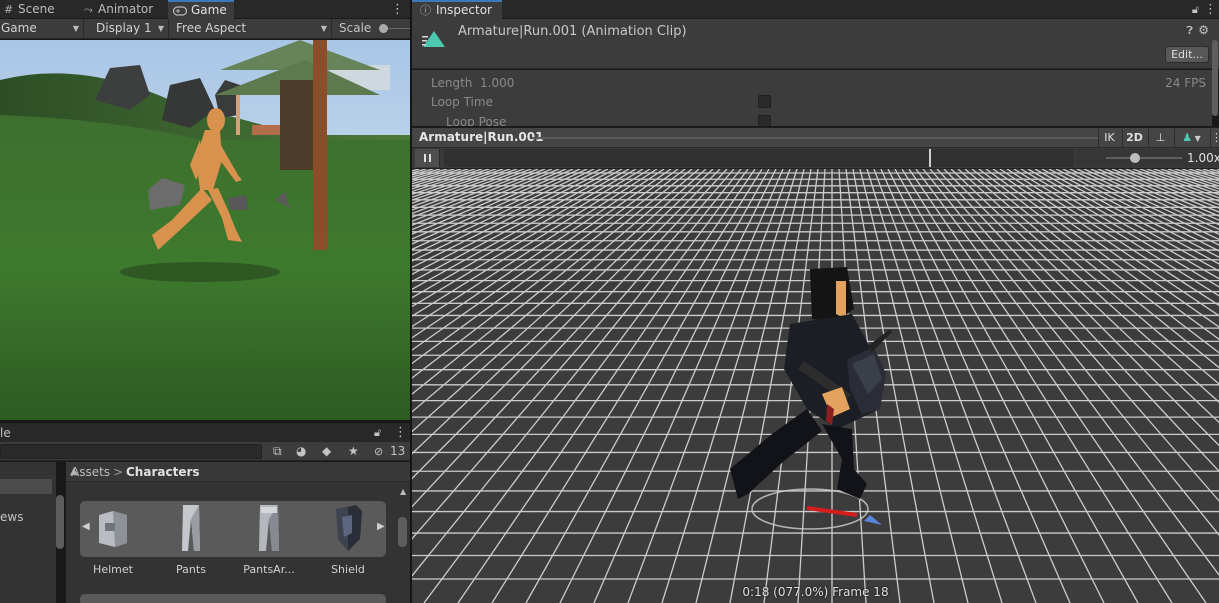 Image resolution: width=1219 pixels, height=603 pixels. Describe the element at coordinates (1203, 30) in the screenshot. I see `settings-icon: ⚙` at that location.